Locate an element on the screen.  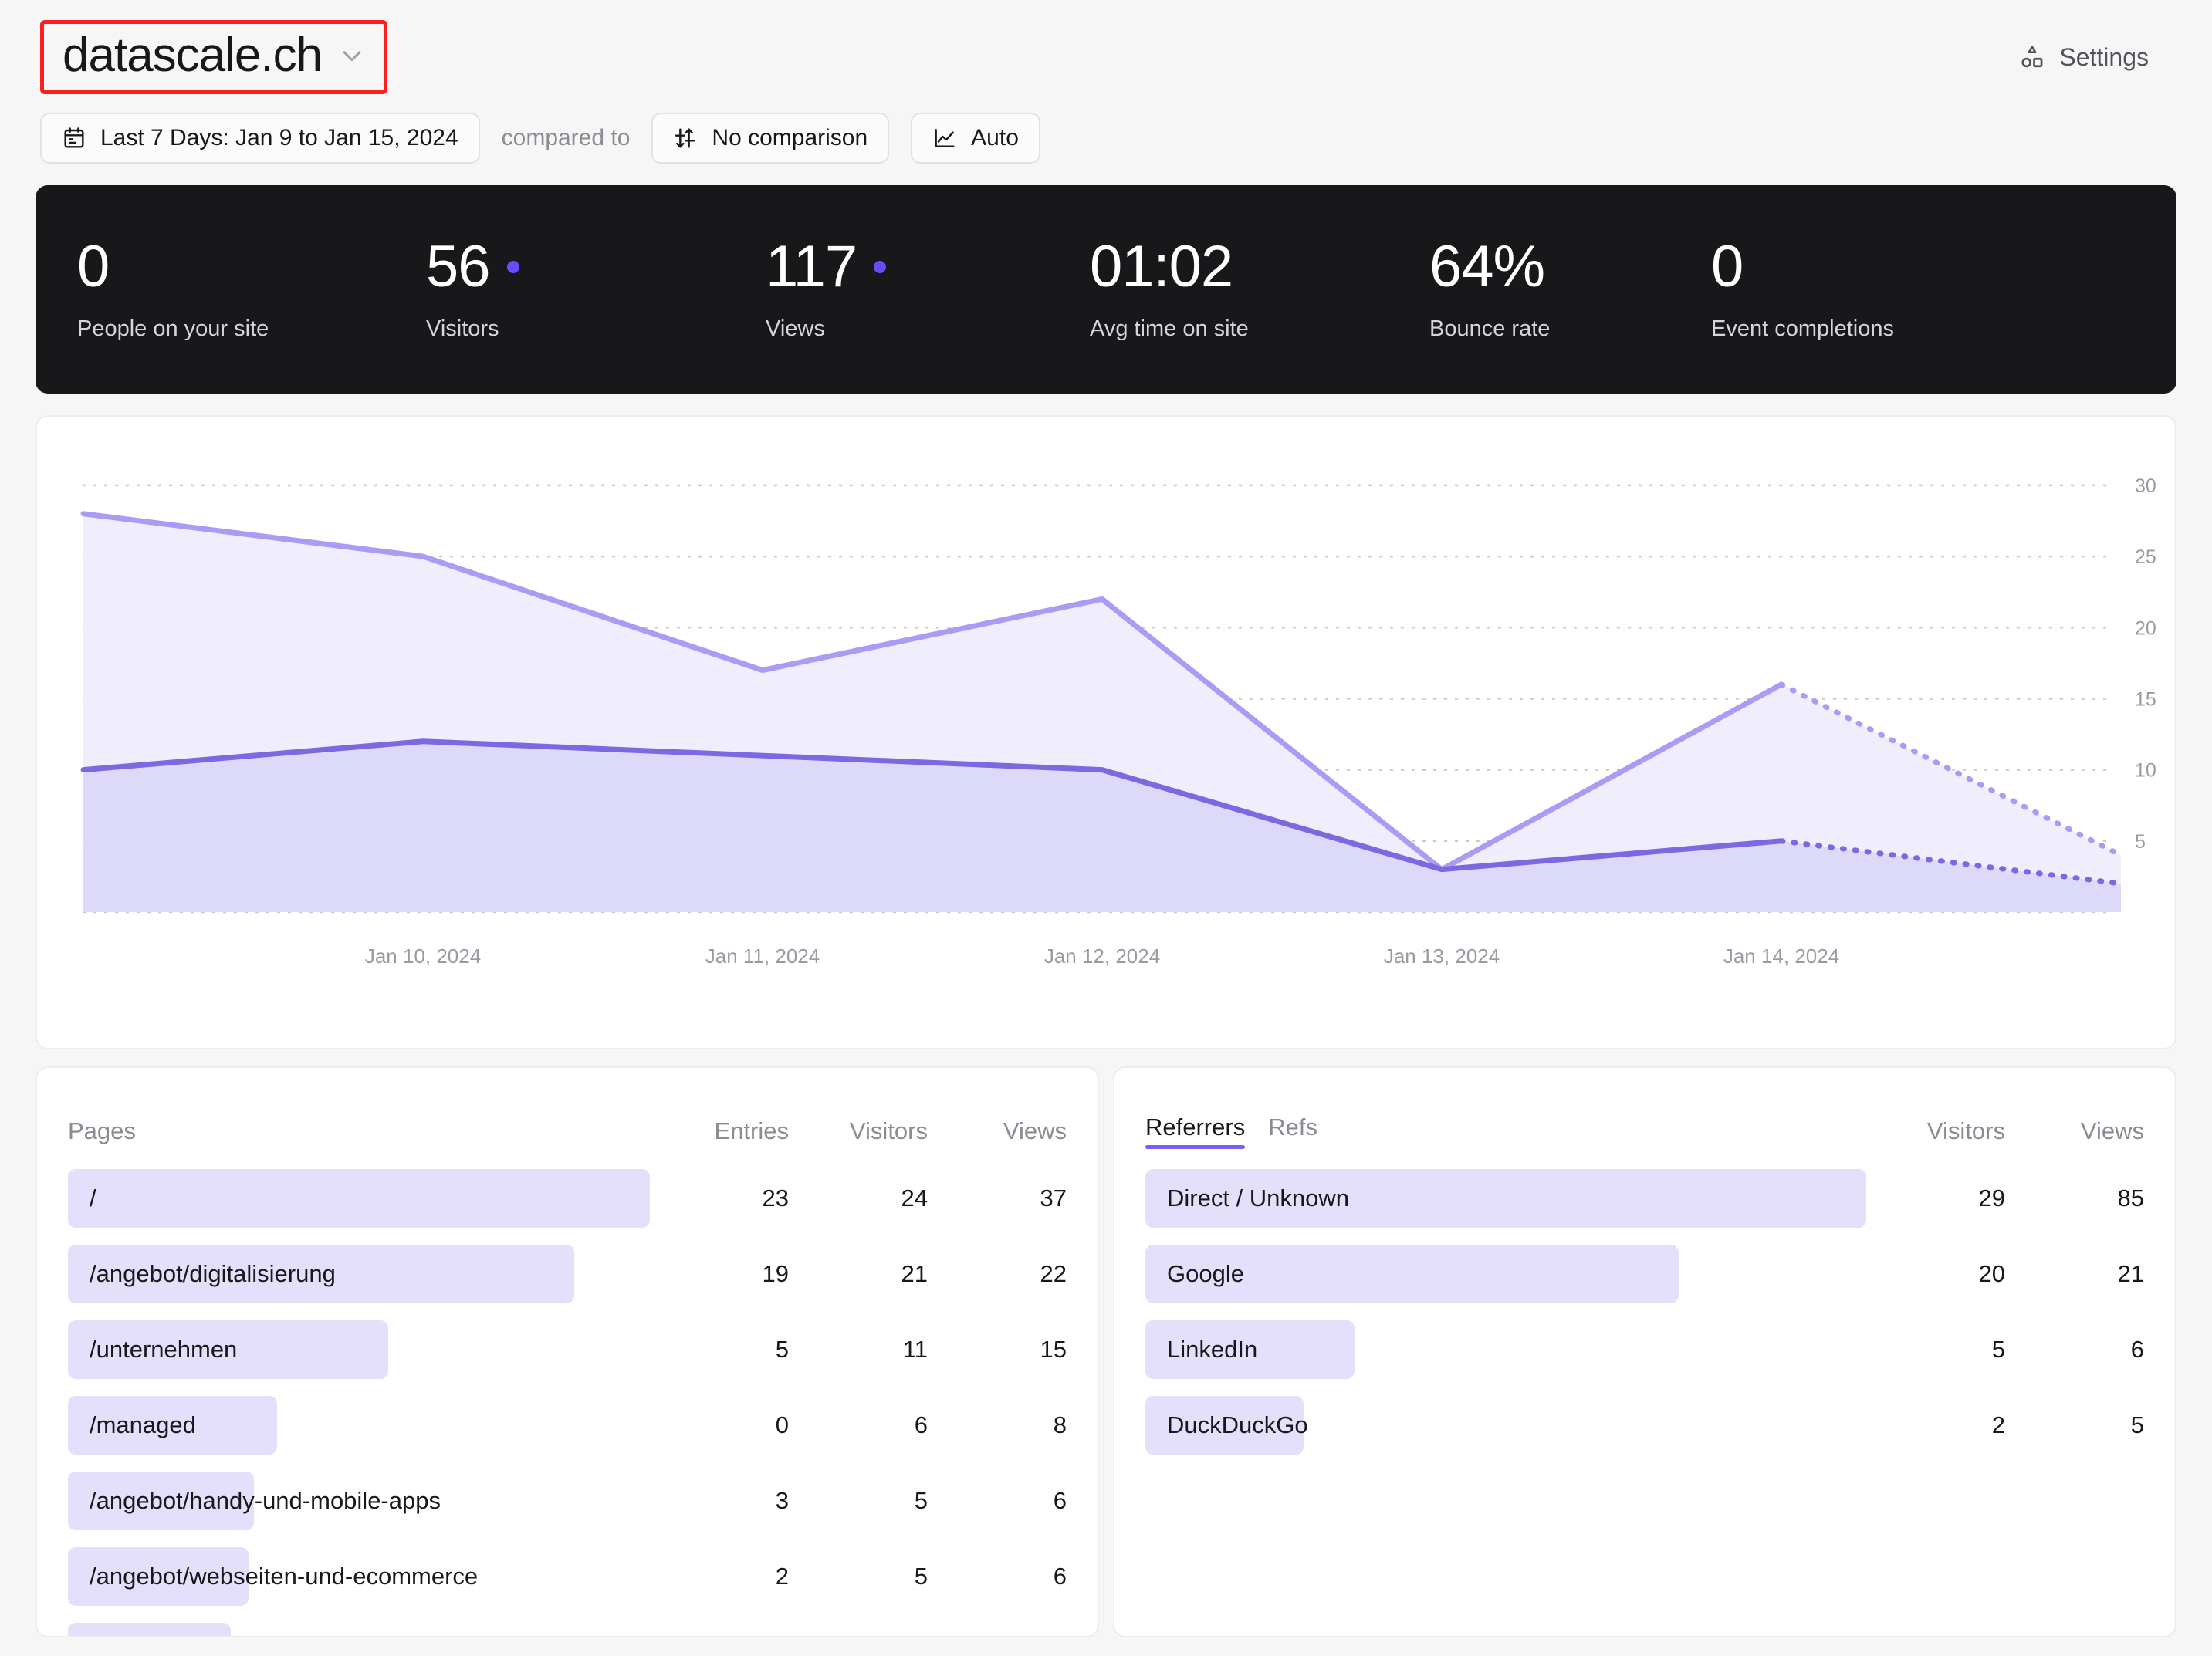
table-row: Google 20 21 is located at coordinates (1644, 1274).